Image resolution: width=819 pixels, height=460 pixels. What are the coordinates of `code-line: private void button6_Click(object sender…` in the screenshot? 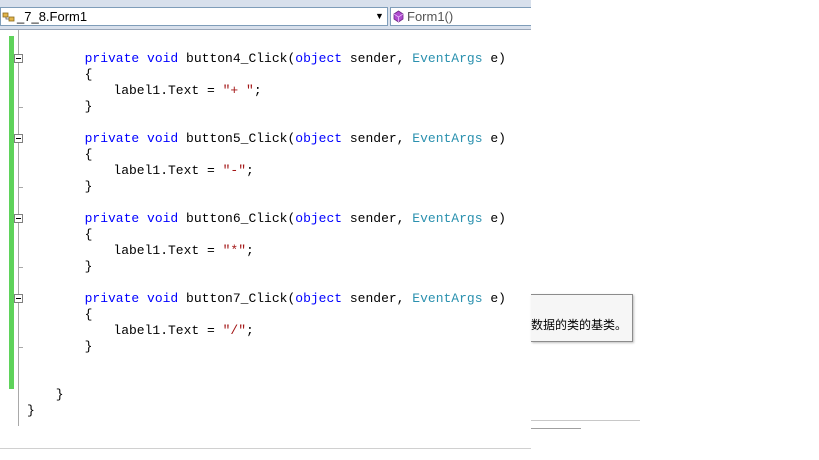 It's located at (295, 219).